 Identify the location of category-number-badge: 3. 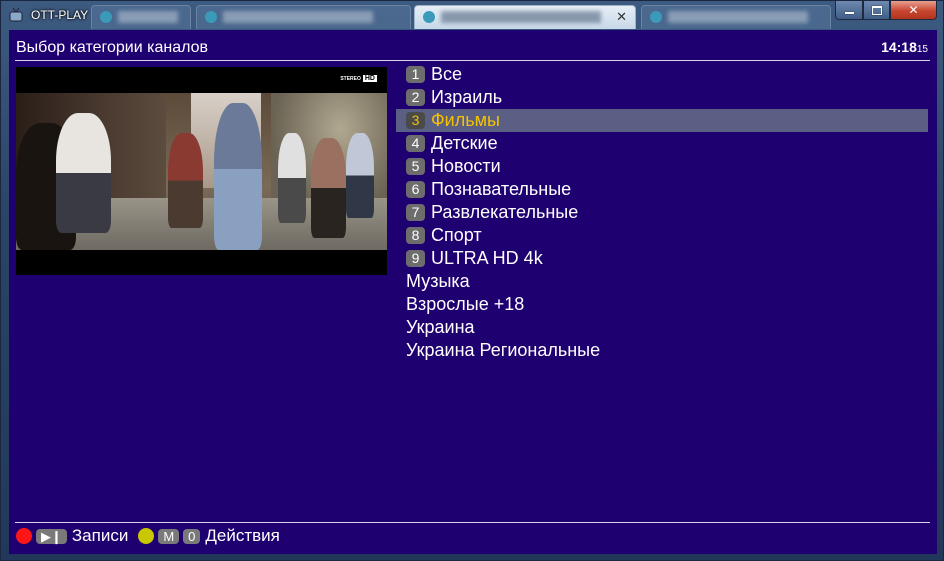
(415, 120).